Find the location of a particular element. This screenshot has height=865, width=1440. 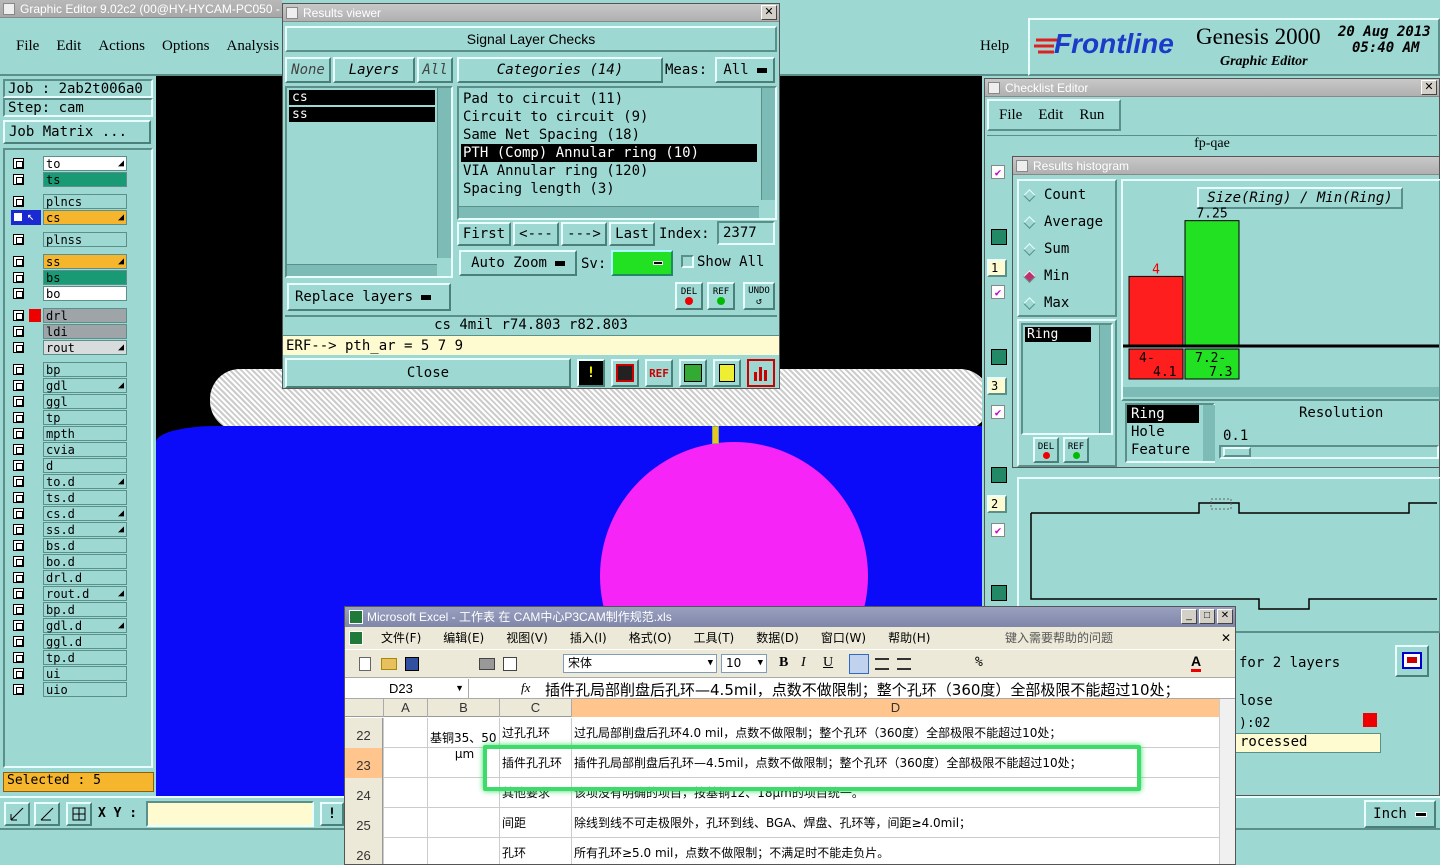

layer-row: gdl.d ◢ is located at coordinates (70, 625).